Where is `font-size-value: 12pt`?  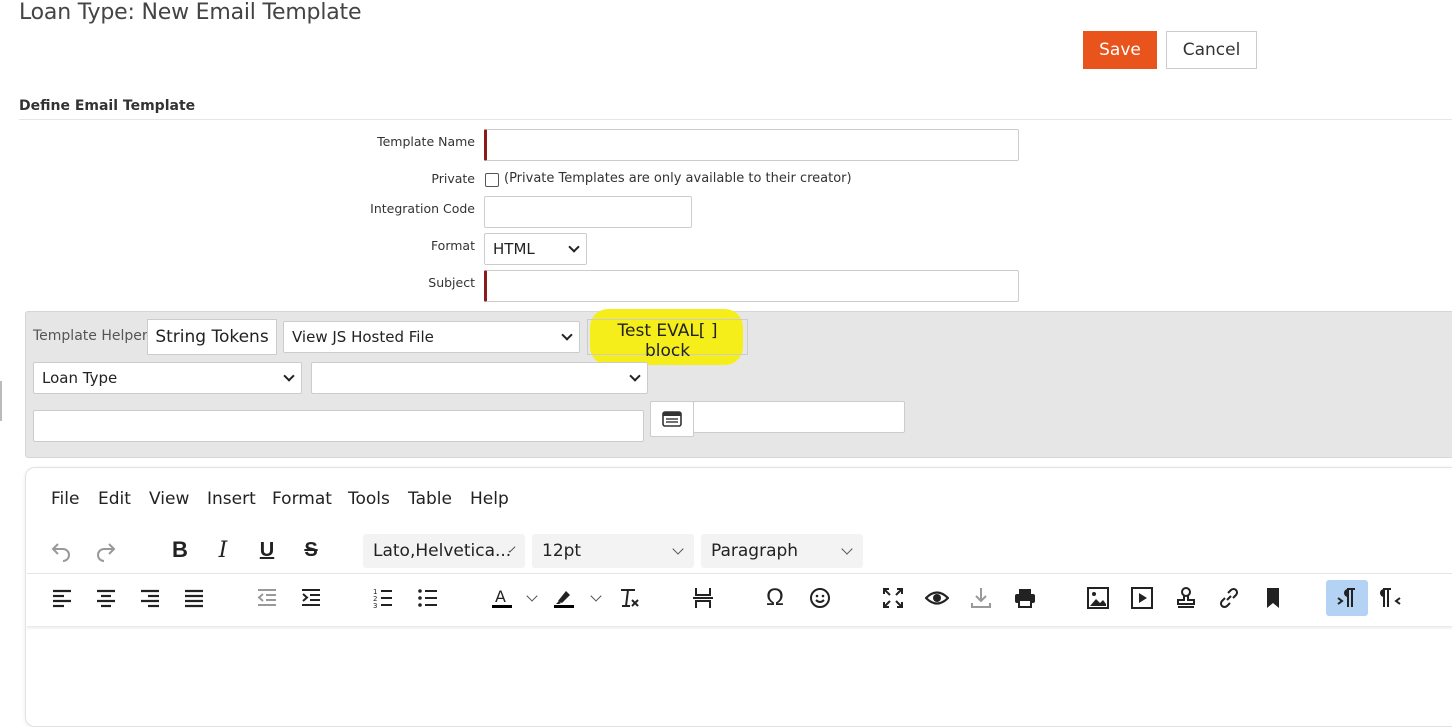 font-size-value: 12pt is located at coordinates (562, 551).